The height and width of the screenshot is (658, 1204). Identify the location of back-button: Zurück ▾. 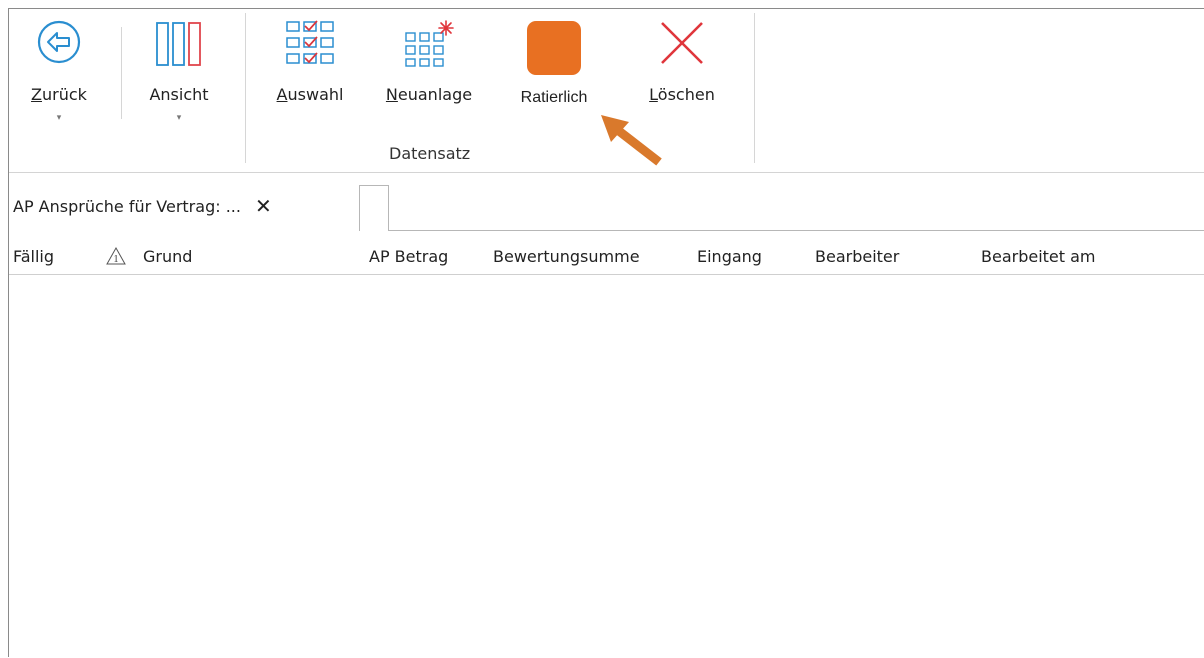
(59, 74).